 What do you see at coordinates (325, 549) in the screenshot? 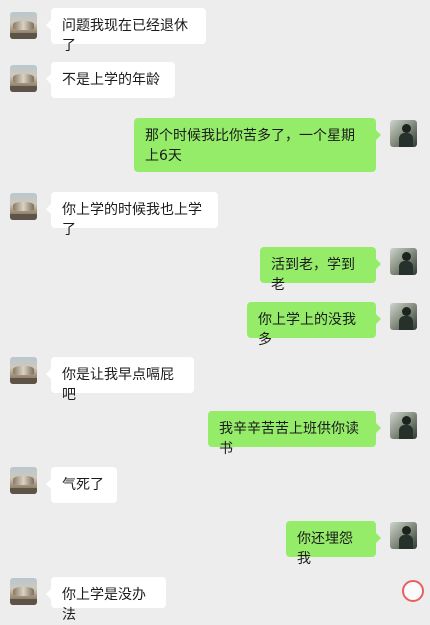
I see `message-text: 你还埋怨我` at bounding box center [325, 549].